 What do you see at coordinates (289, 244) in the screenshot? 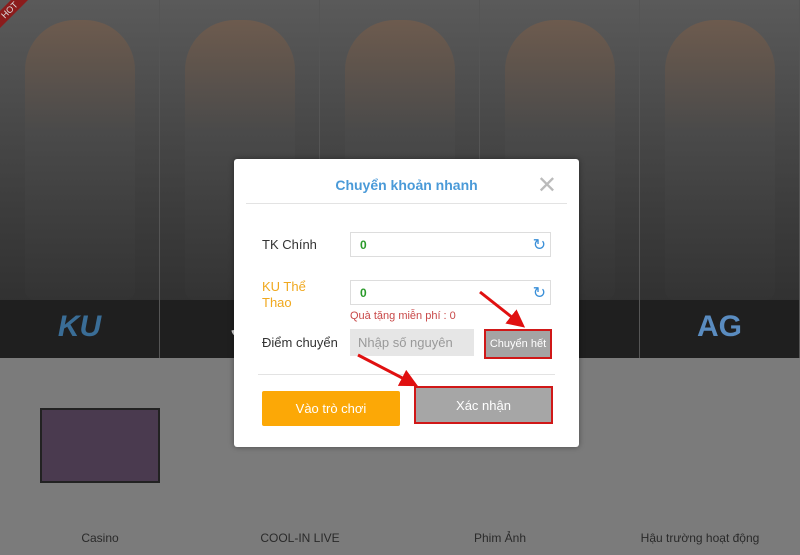
I see `main-account-label: TK Chính` at bounding box center [289, 244].